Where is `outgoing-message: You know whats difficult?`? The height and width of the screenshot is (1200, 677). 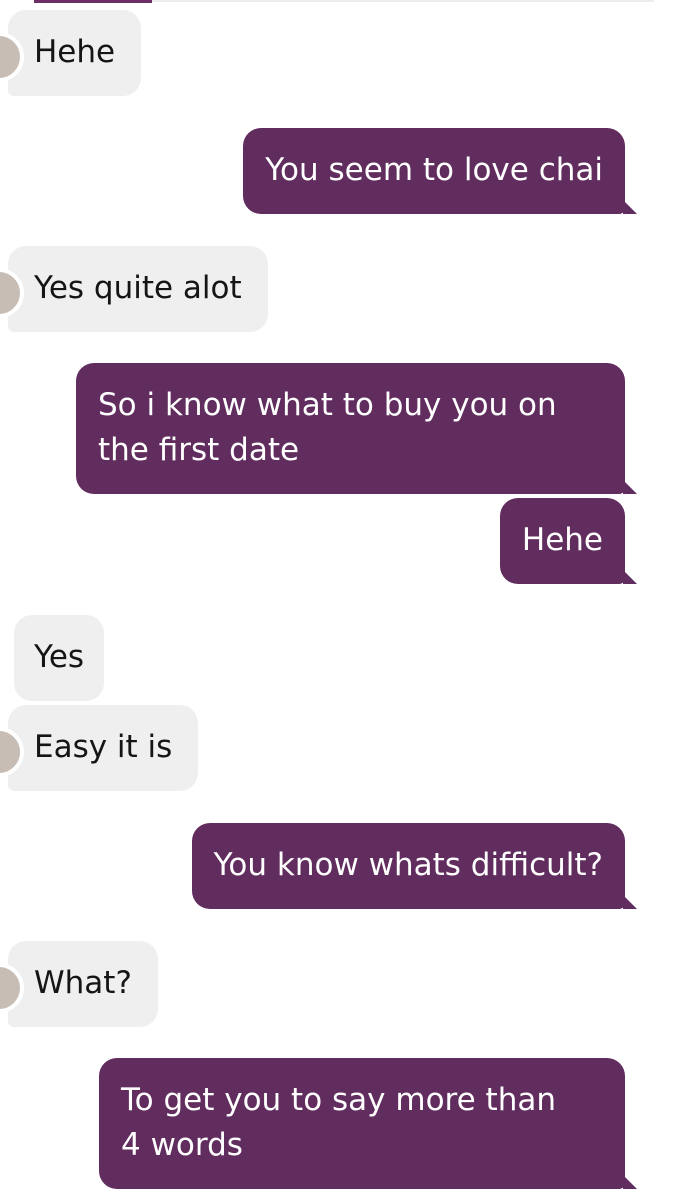
outgoing-message: You know whats difficult? is located at coordinates (414, 866).